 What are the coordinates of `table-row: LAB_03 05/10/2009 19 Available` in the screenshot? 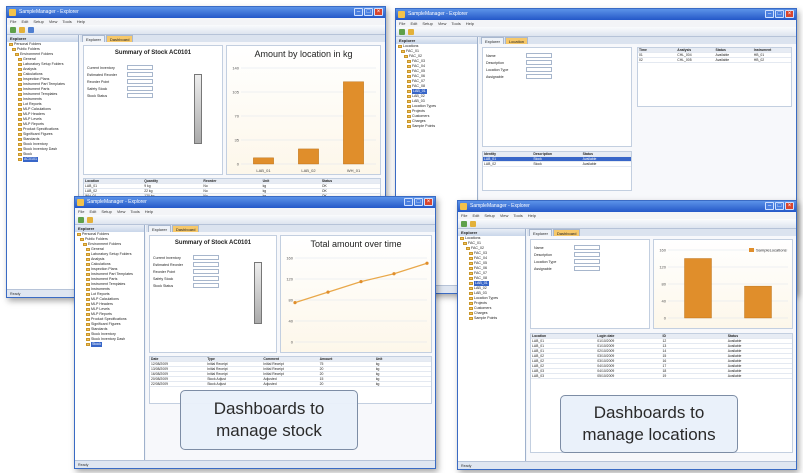 It's located at (661, 376).